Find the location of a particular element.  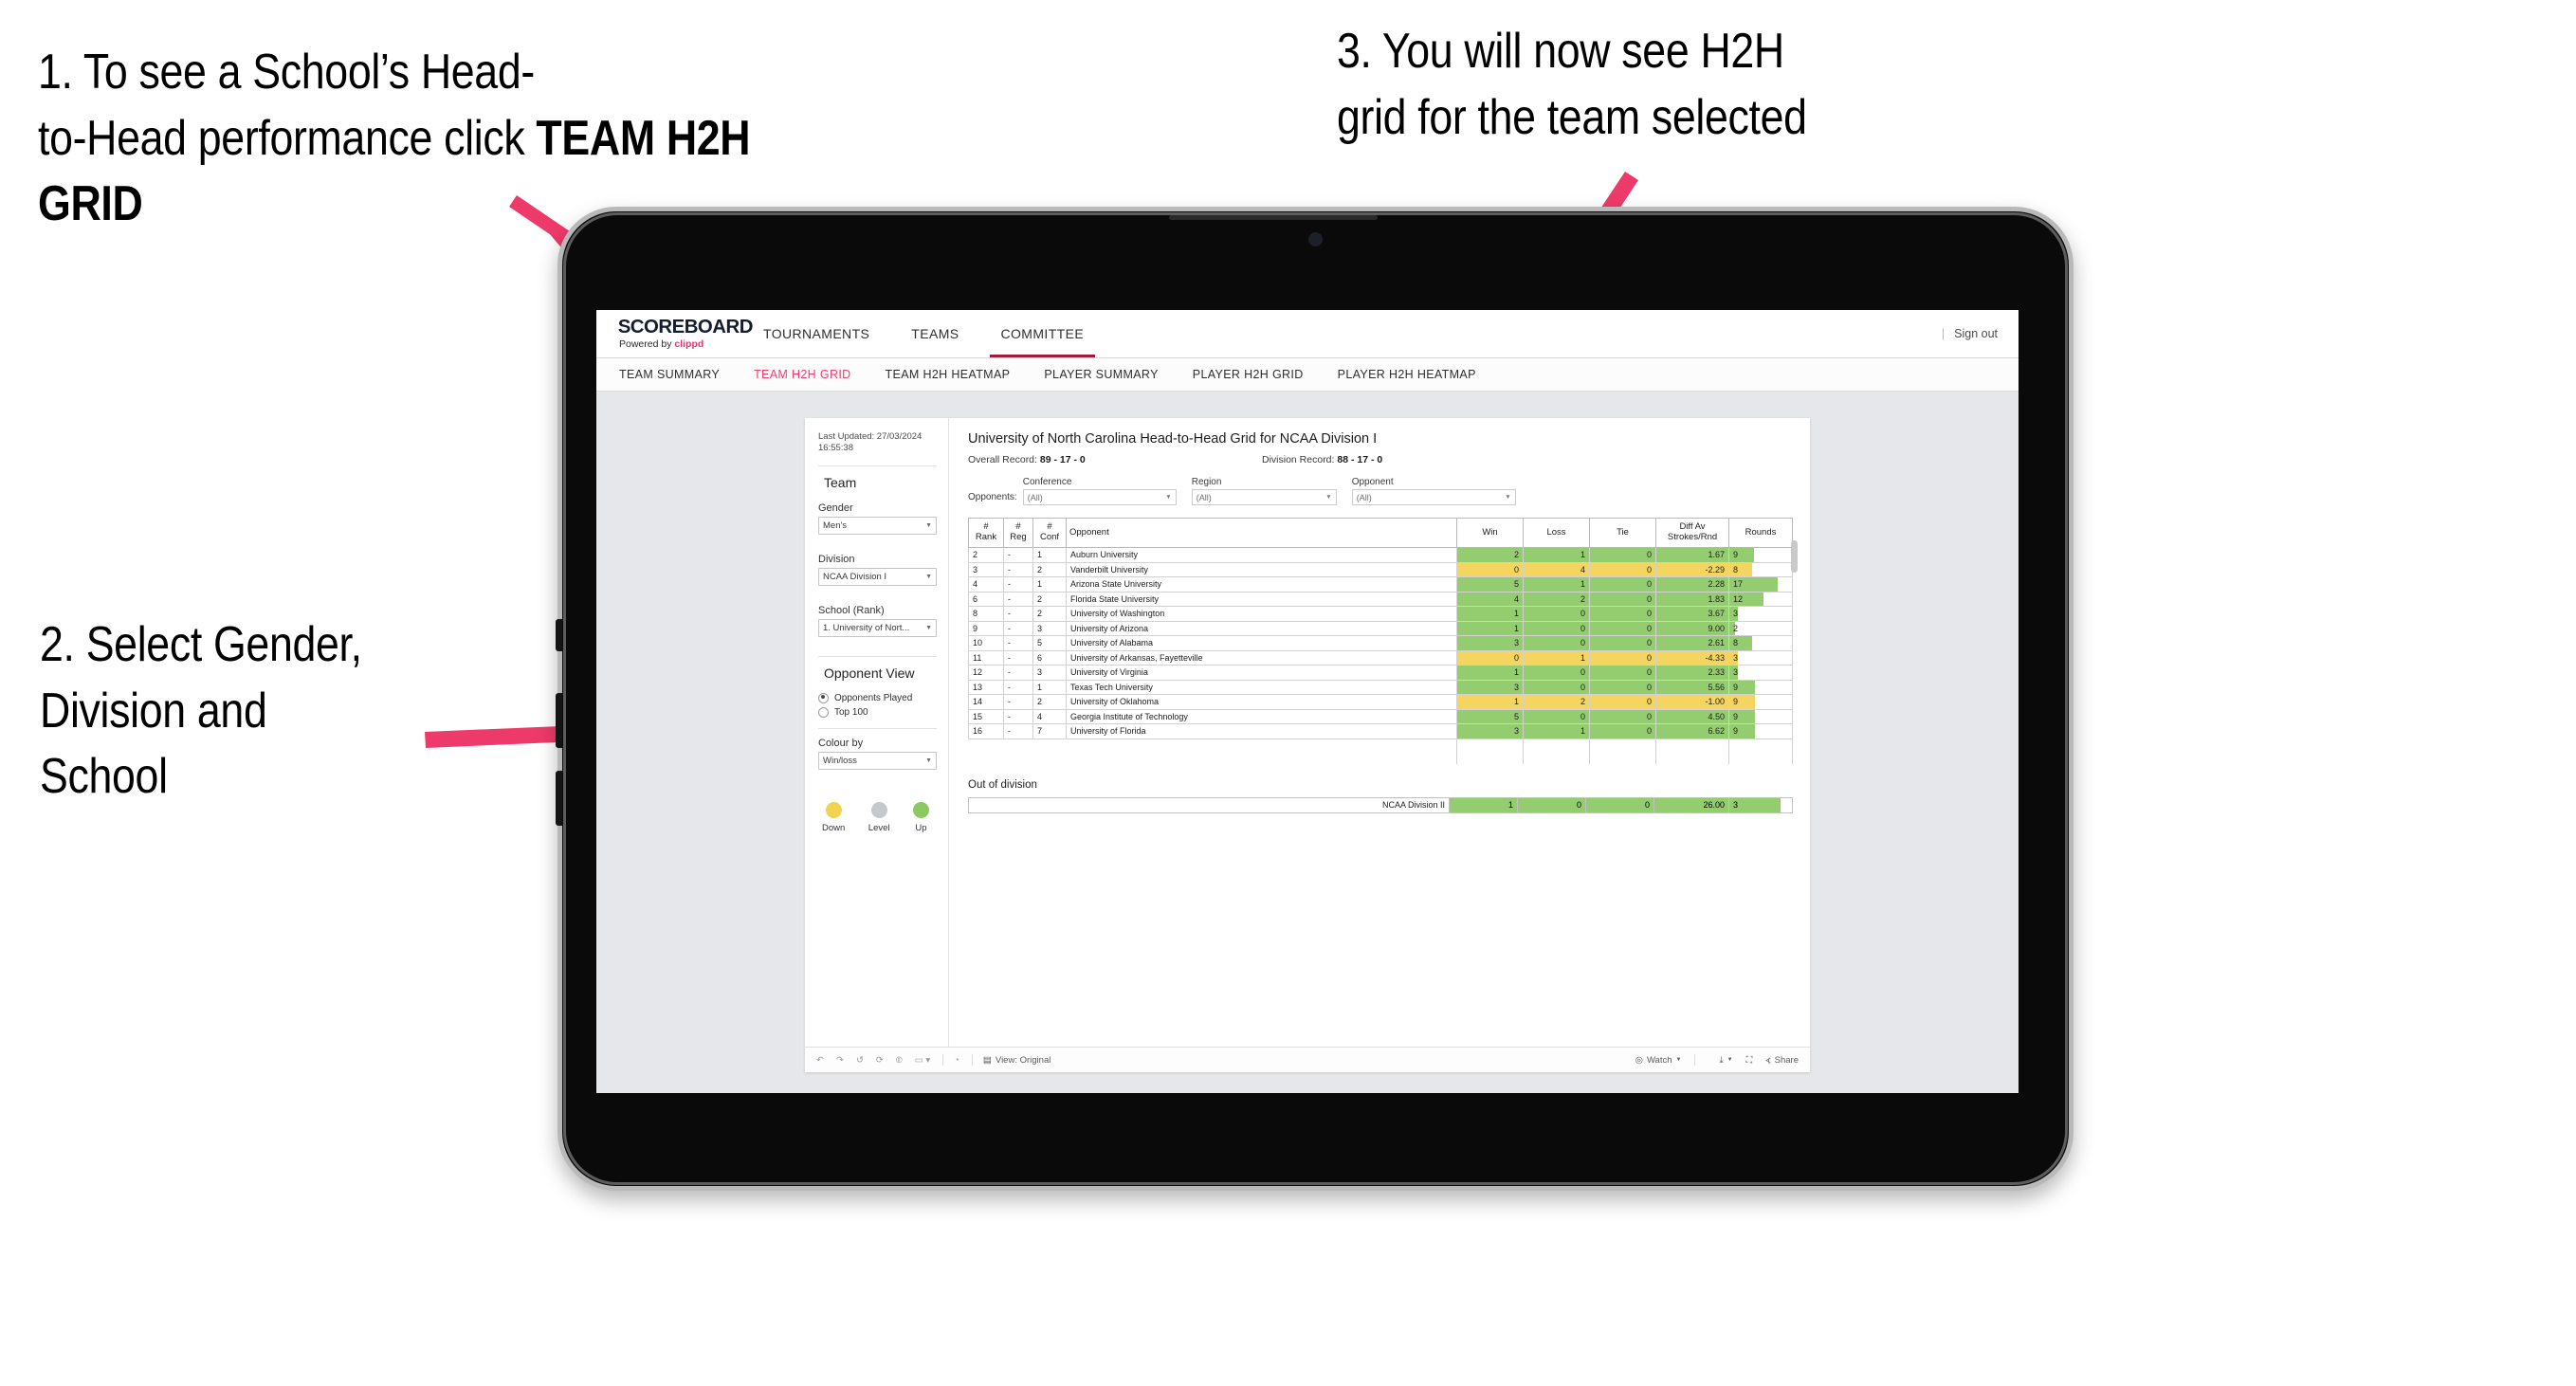

table-row: 12-3 University of Virginia 1 0 0 2.33 3 is located at coordinates (1380, 673).